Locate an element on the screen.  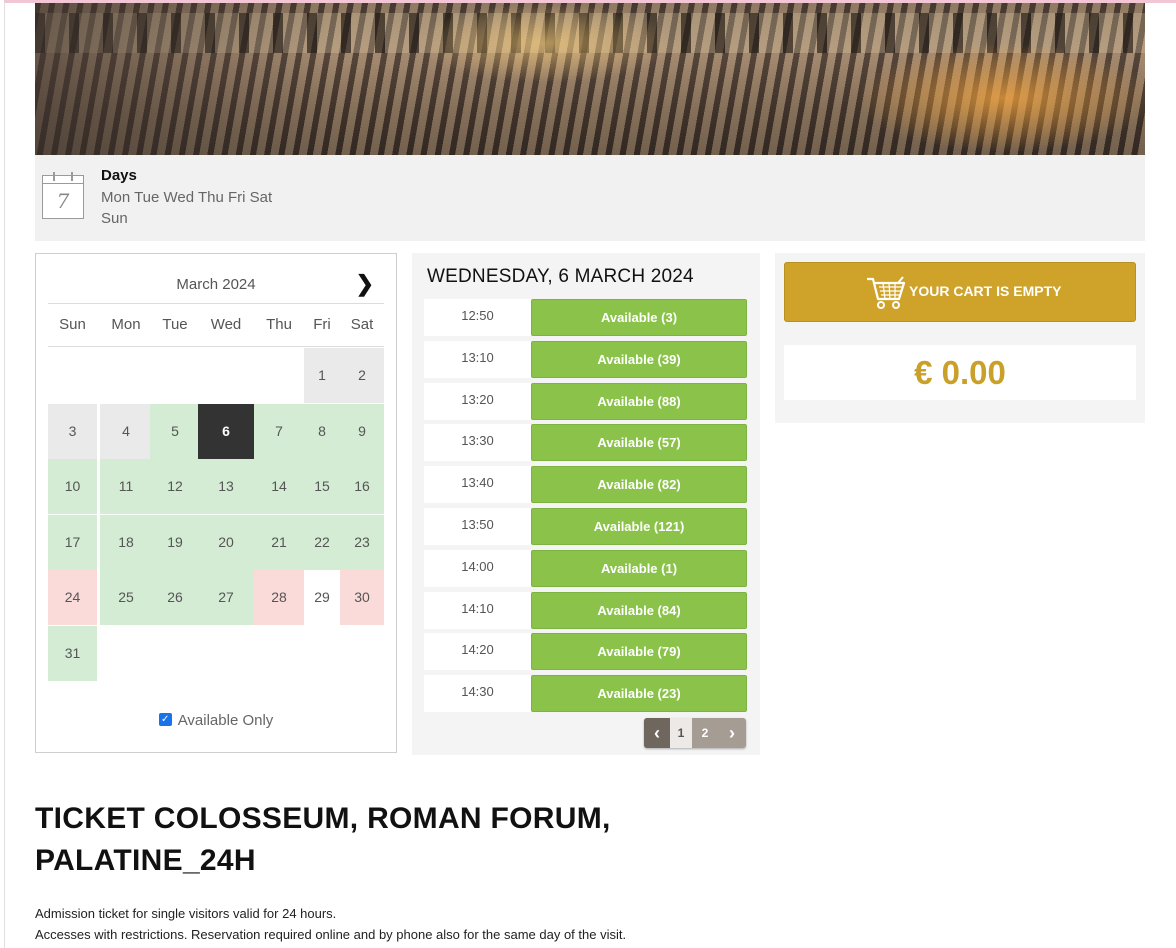
slot-time: 14:30 is located at coordinates (477, 692).